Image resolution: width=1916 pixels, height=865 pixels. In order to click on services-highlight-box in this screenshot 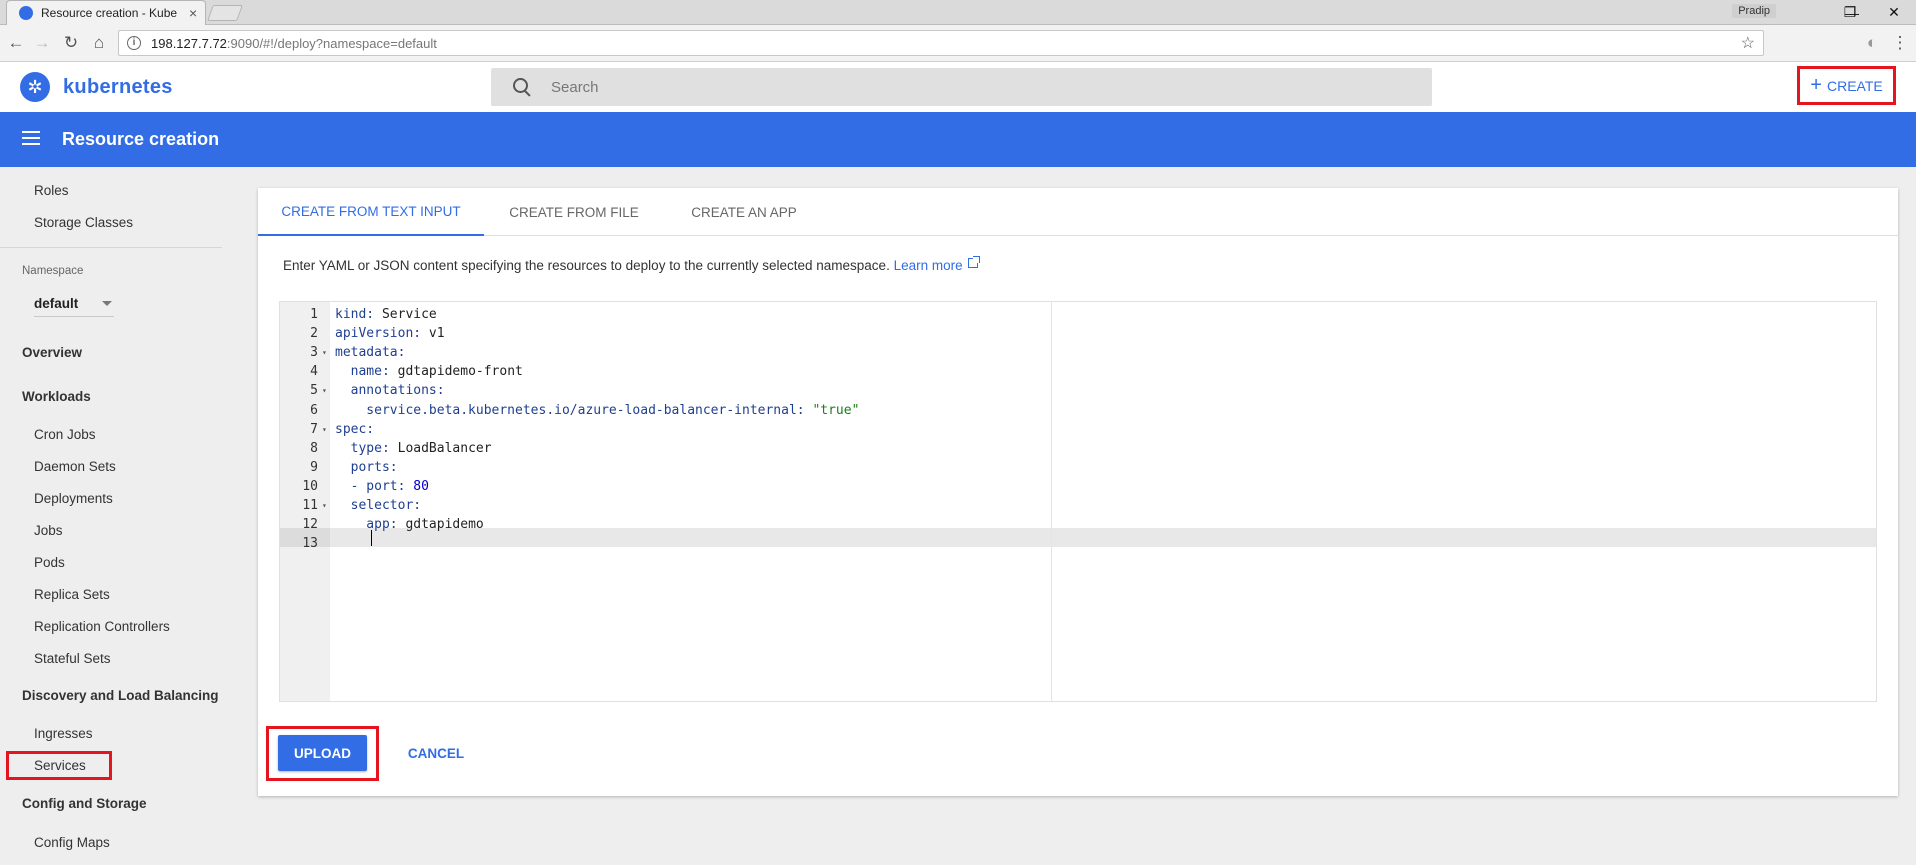, I will do `click(59, 765)`.